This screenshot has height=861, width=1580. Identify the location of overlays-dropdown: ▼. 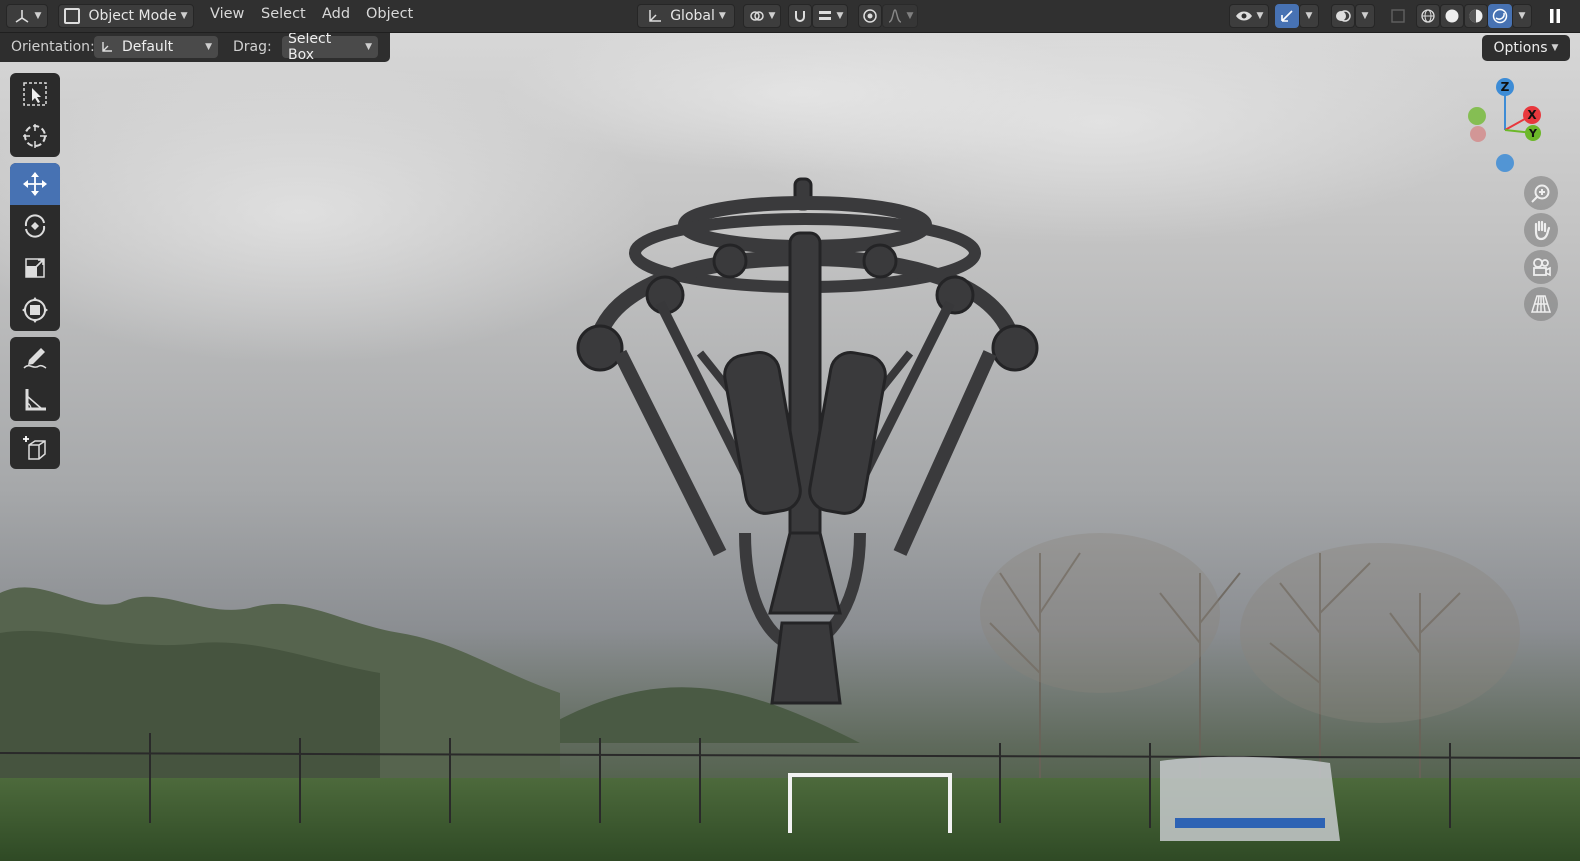
(1365, 16).